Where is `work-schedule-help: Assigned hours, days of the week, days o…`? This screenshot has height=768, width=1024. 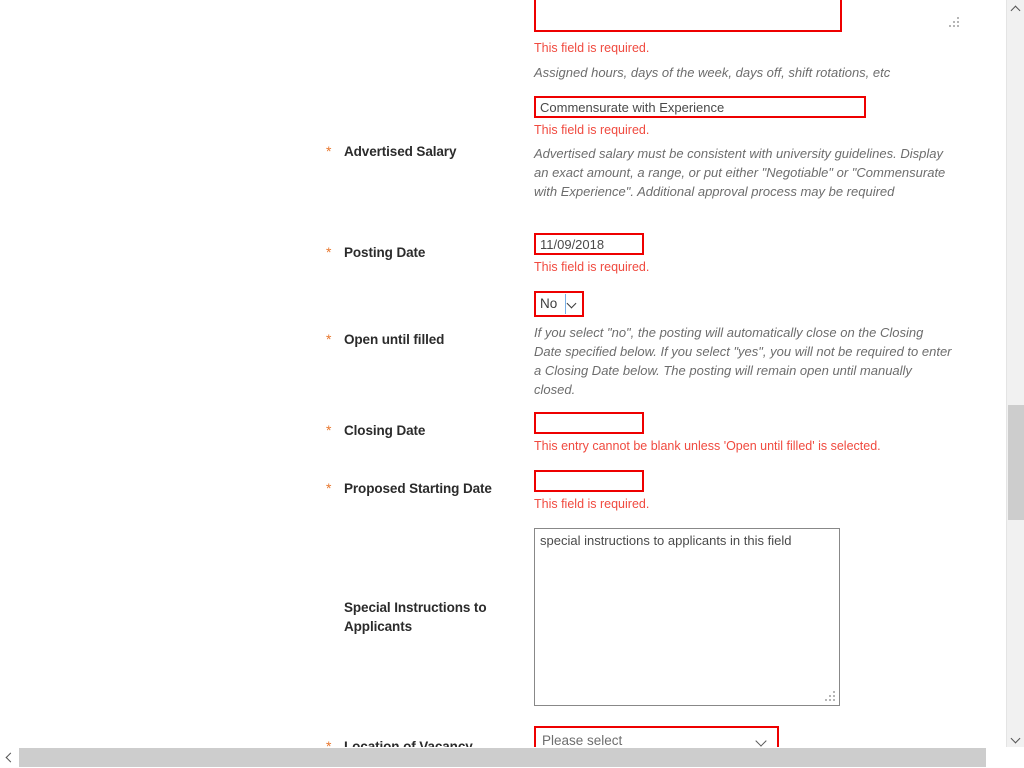 work-schedule-help: Assigned hours, days of the week, days o… is located at coordinates (712, 72).